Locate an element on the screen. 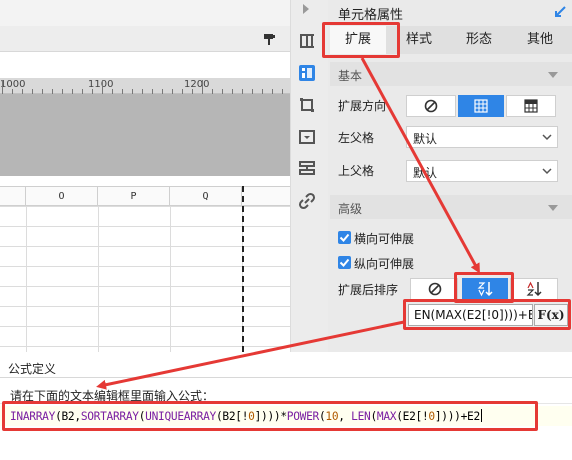 The width and height of the screenshot is (572, 460). left-parent-value: 默认 is located at coordinates (425, 139).